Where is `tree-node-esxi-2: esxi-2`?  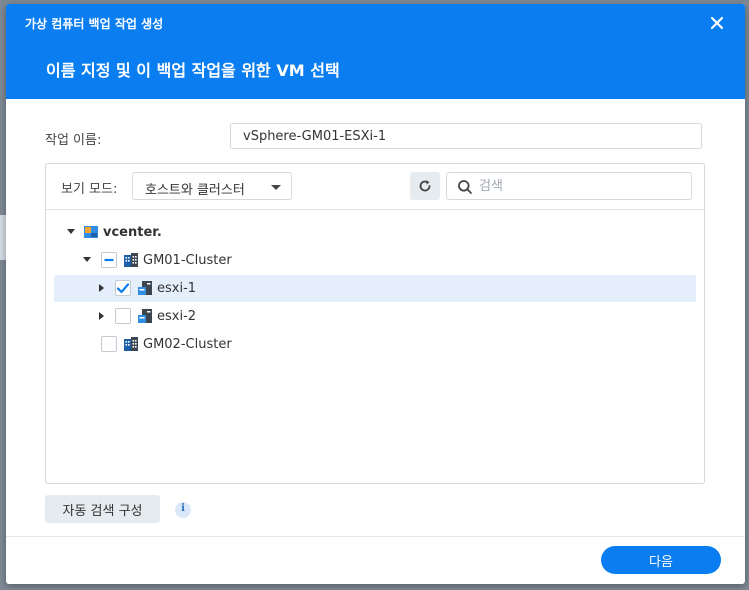
tree-node-esxi-2: esxi-2 is located at coordinates (375, 316).